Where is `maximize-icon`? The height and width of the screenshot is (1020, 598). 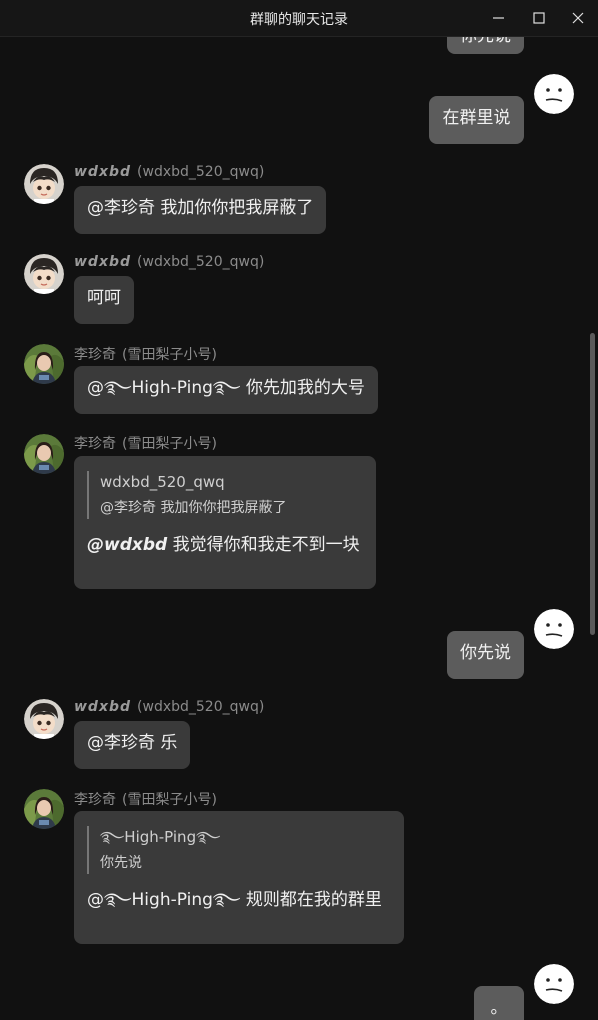 maximize-icon is located at coordinates (539, 18).